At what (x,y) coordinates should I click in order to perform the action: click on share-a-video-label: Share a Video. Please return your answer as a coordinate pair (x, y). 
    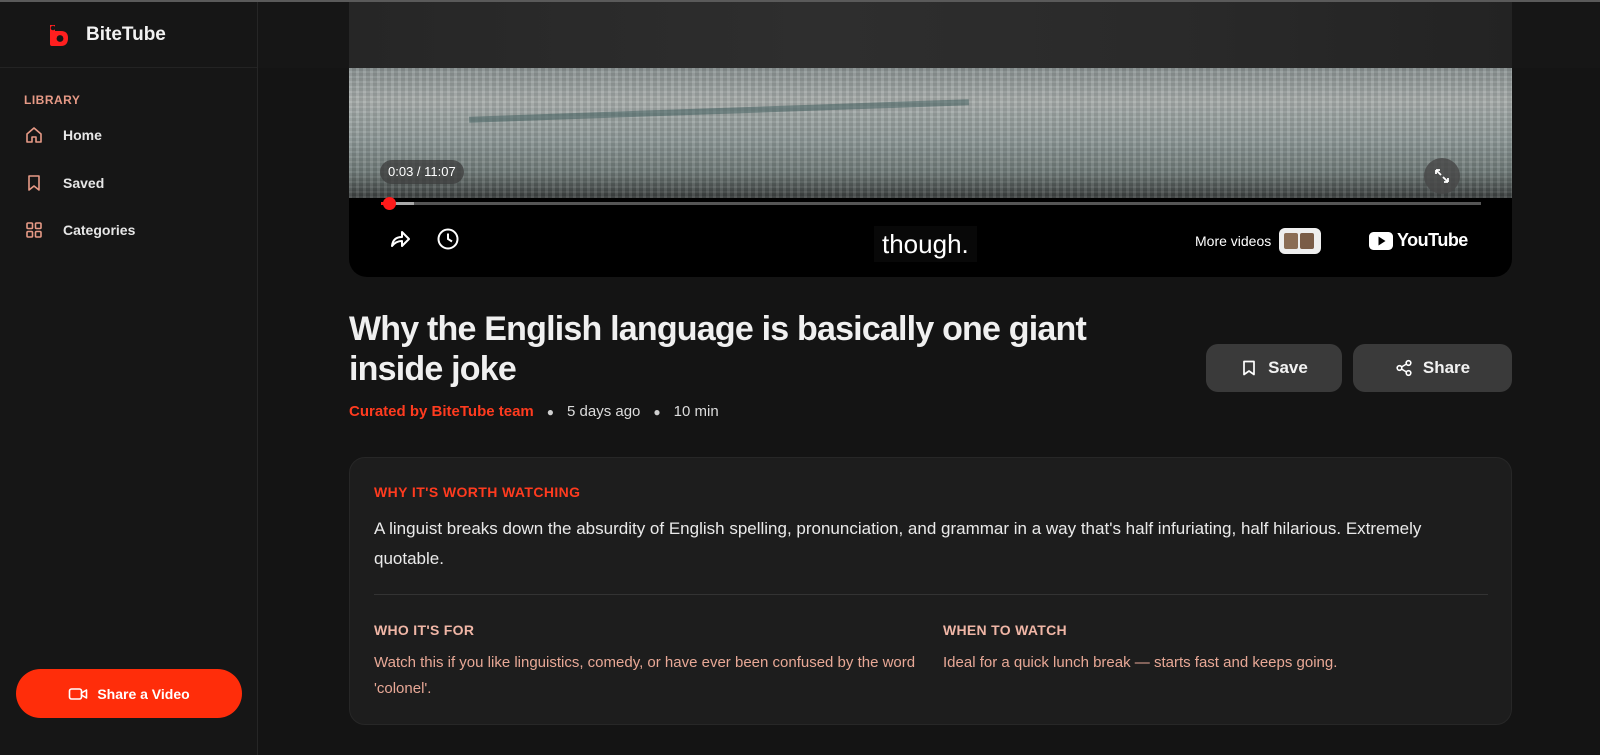
    Looking at the image, I should click on (143, 693).